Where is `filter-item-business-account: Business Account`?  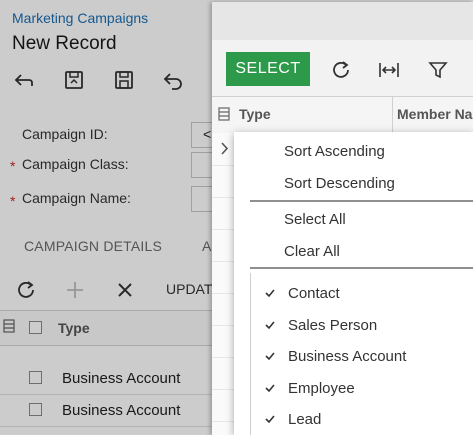
filter-item-business-account: Business Account is located at coordinates (347, 356).